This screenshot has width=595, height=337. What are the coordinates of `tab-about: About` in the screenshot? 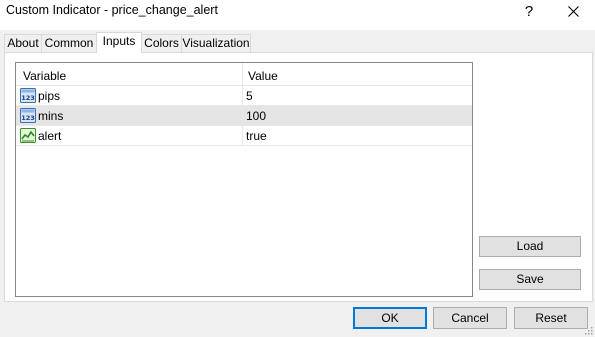 It's located at (23, 43).